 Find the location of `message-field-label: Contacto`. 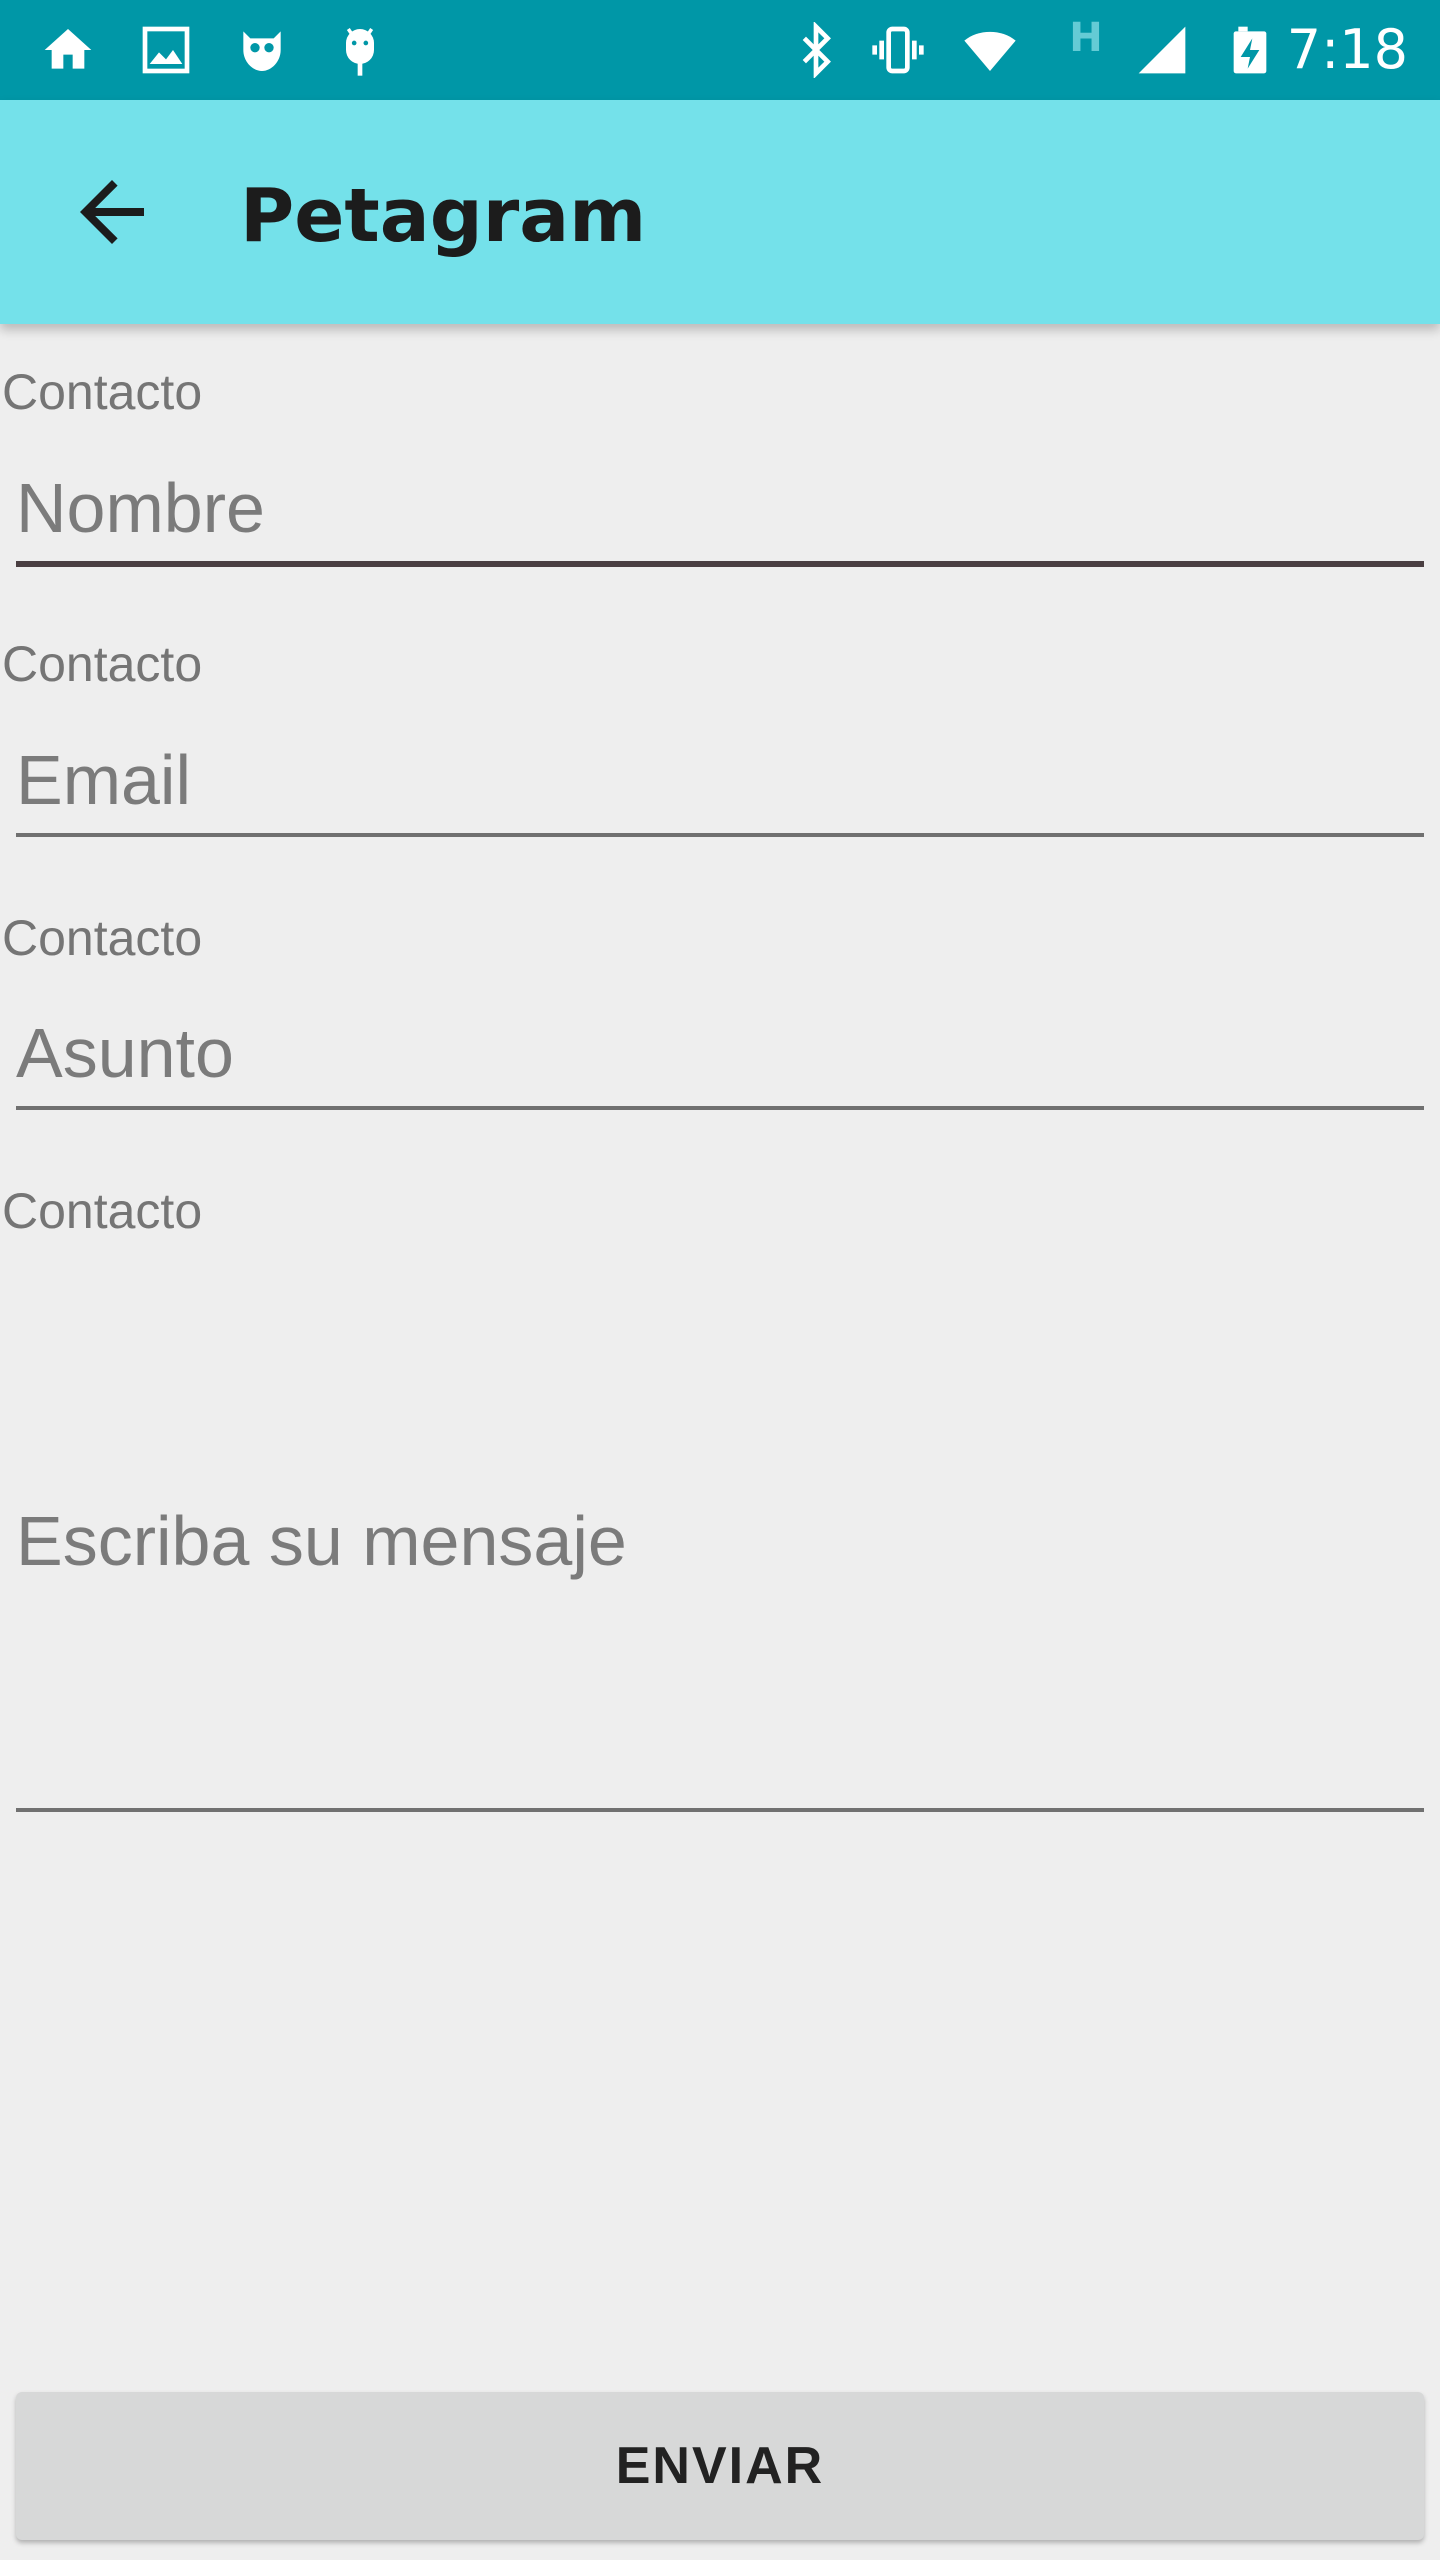

message-field-label: Contacto is located at coordinates (102, 1211).